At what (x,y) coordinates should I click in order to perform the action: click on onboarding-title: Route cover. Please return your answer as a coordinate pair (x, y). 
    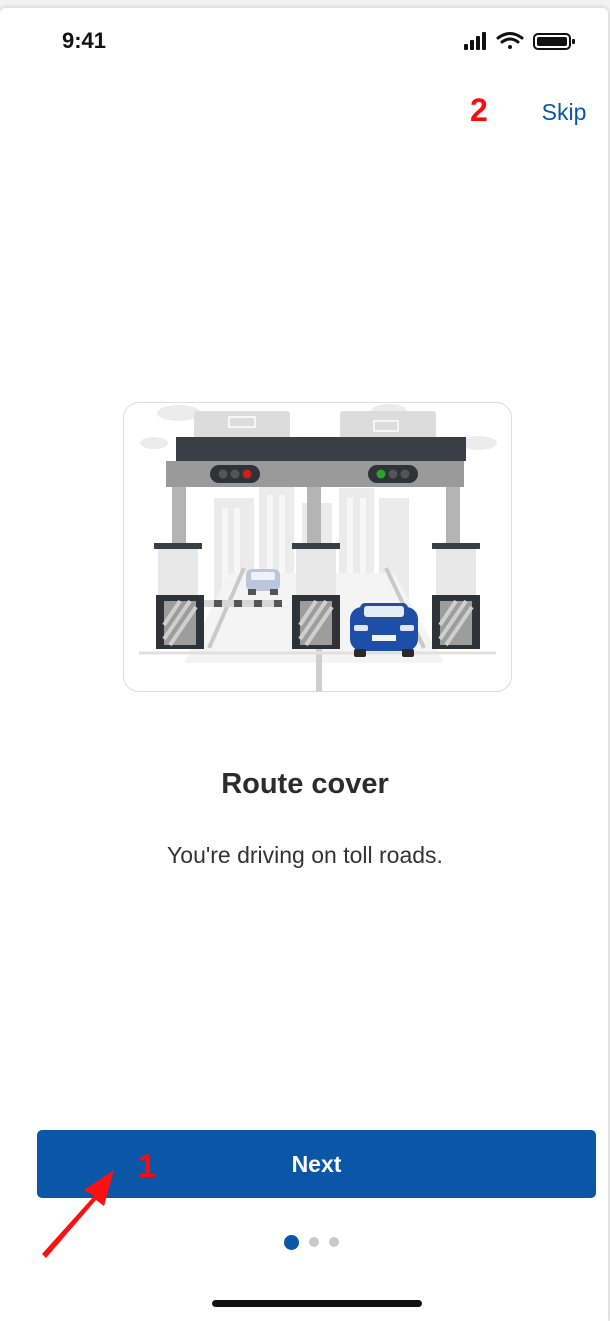
    Looking at the image, I should click on (305, 784).